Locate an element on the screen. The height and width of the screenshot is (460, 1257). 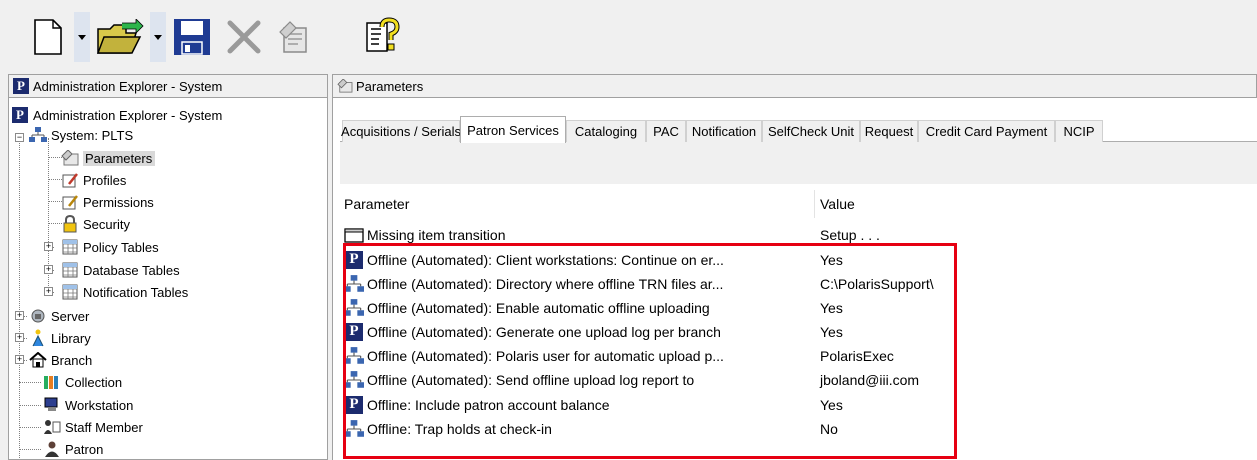
tree-item-collection: Collection is located at coordinates (82, 382).